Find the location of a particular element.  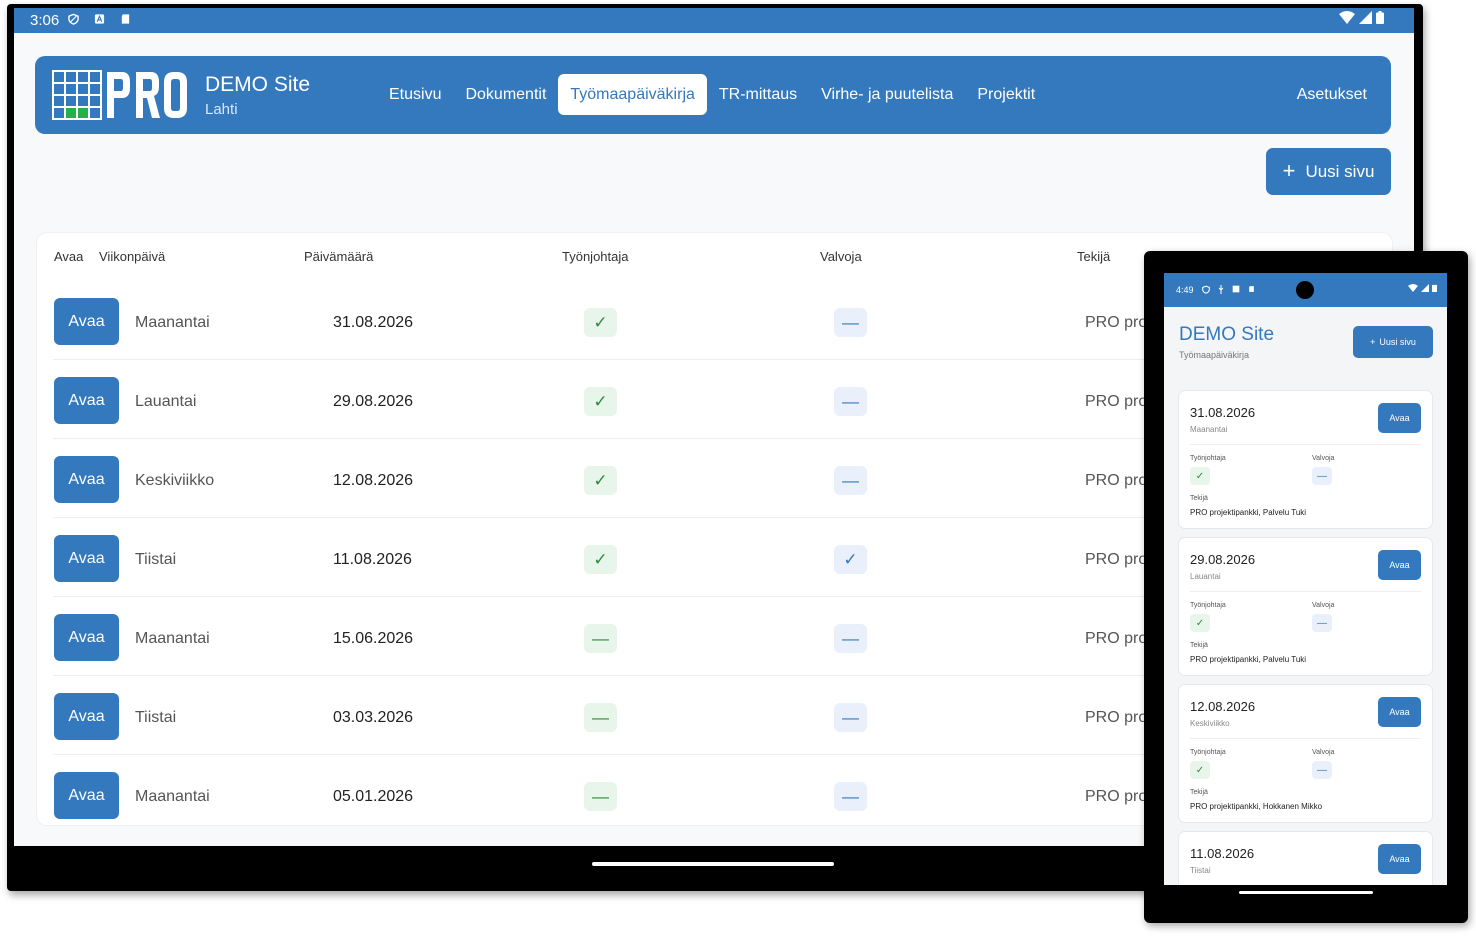

nav-dokumentit: Dokumentit is located at coordinates (505, 94).